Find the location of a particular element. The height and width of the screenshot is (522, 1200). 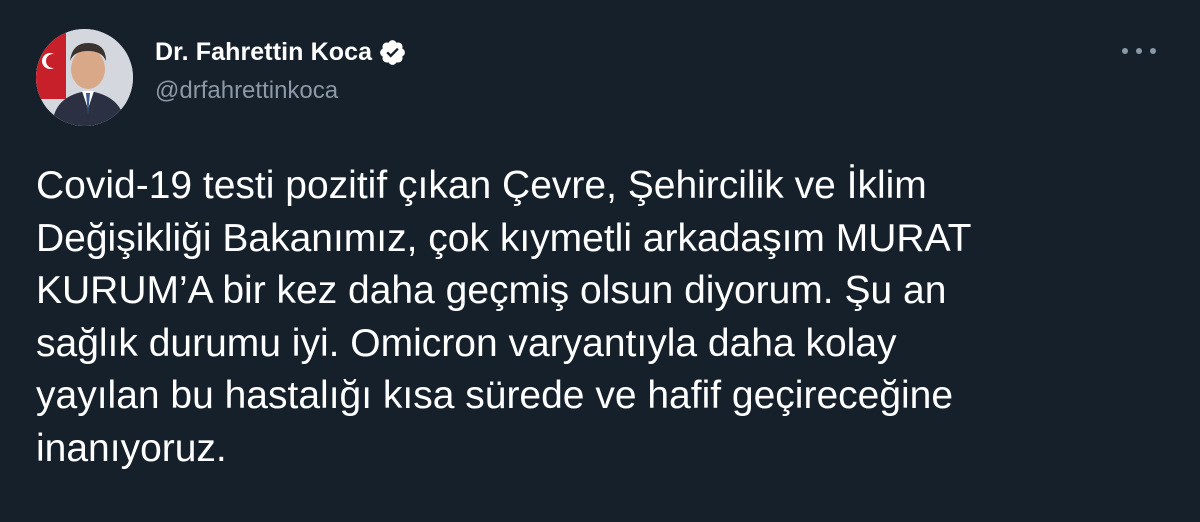

author-info: Dr. Fahrettin Koca @drfahrettinkoca is located at coordinates (281, 70).